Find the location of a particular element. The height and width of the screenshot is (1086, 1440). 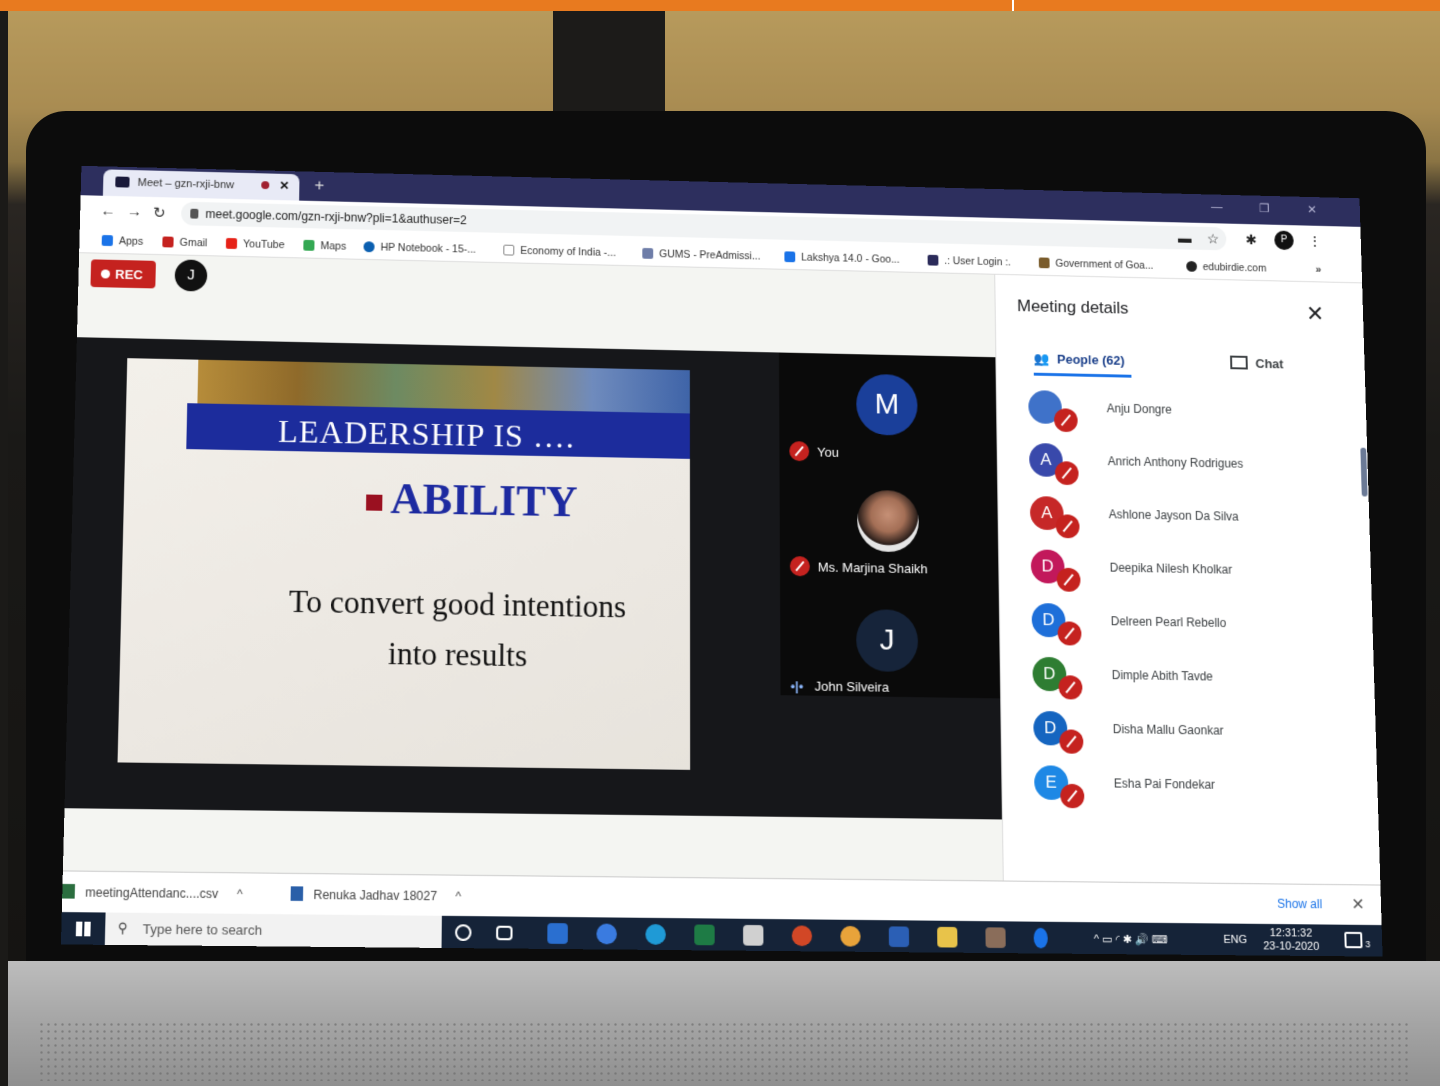

word-icon is located at coordinates (899, 936).